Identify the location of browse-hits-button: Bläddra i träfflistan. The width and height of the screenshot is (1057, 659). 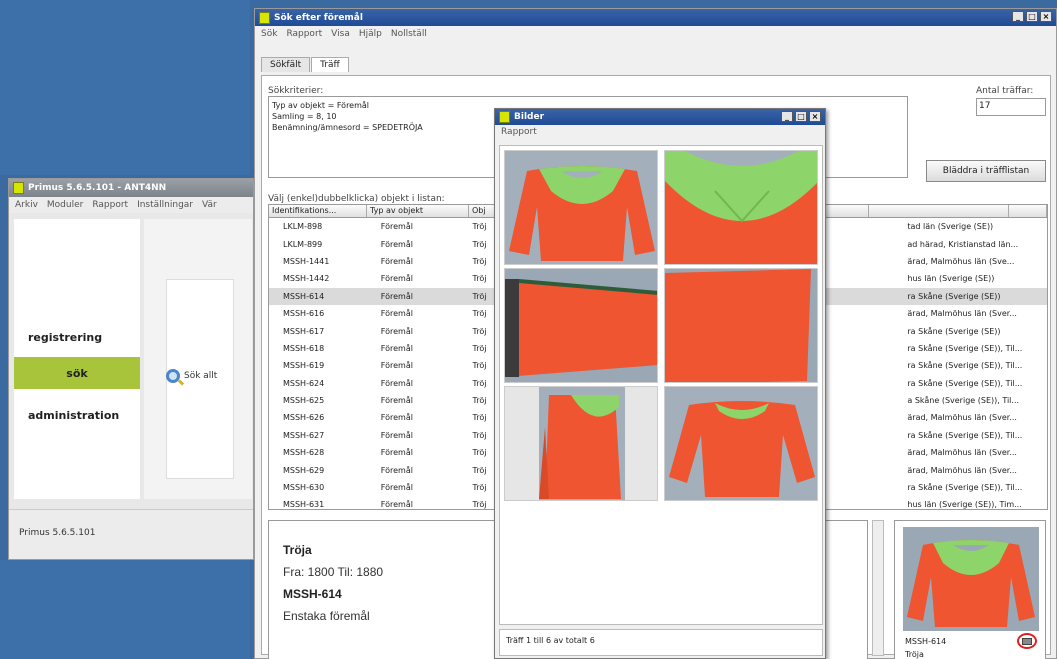
(986, 171).